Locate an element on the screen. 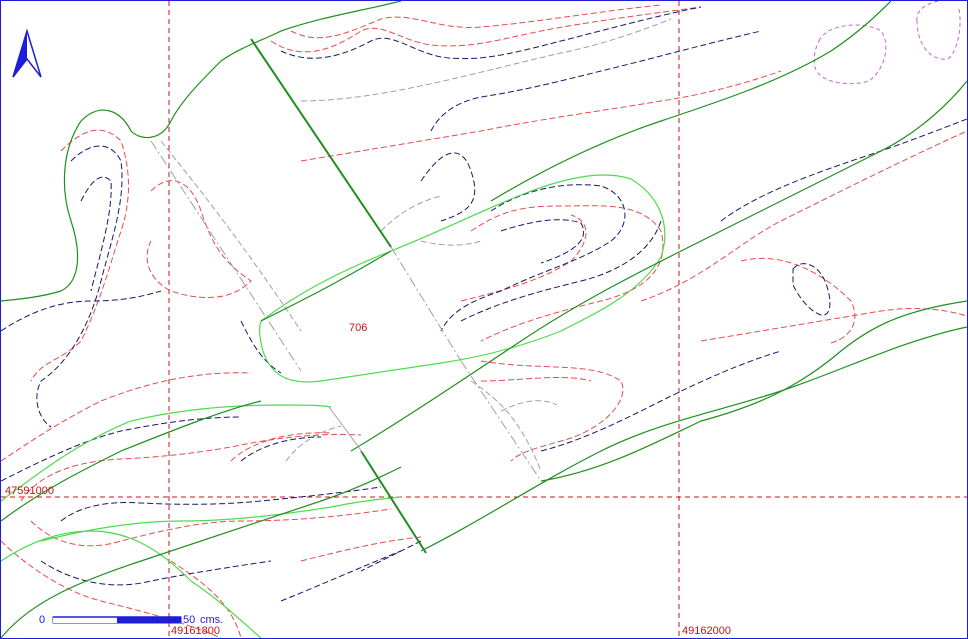  easting-label-left: 49161800 is located at coordinates (195, 631).